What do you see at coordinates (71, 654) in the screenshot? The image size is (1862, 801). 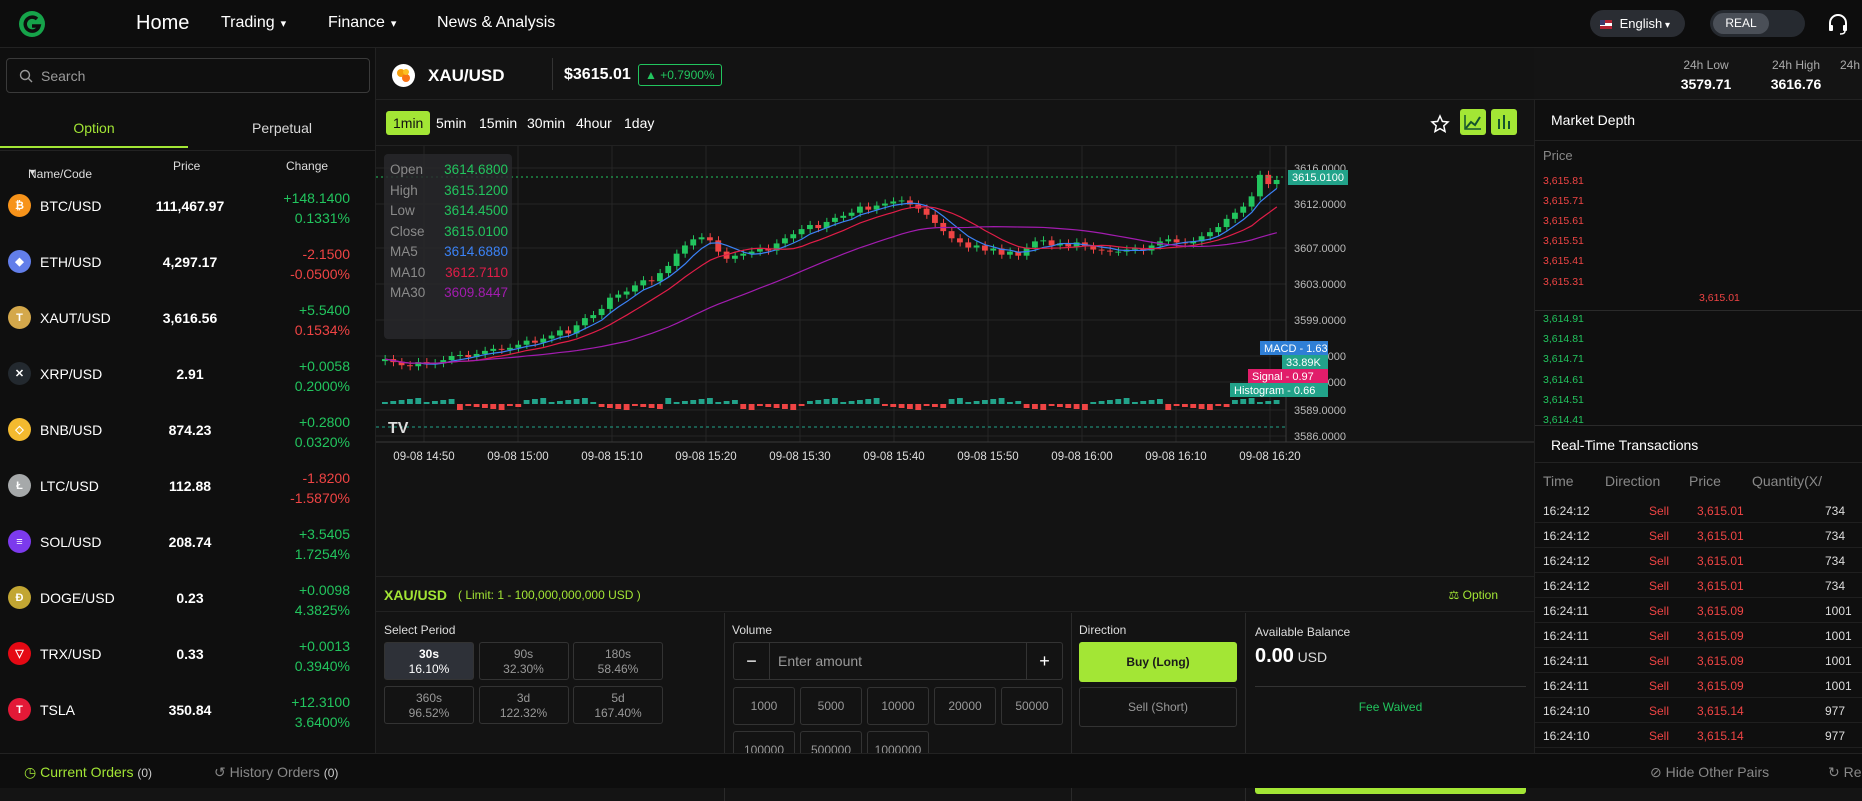 I see `asset-name: TRX/USD` at bounding box center [71, 654].